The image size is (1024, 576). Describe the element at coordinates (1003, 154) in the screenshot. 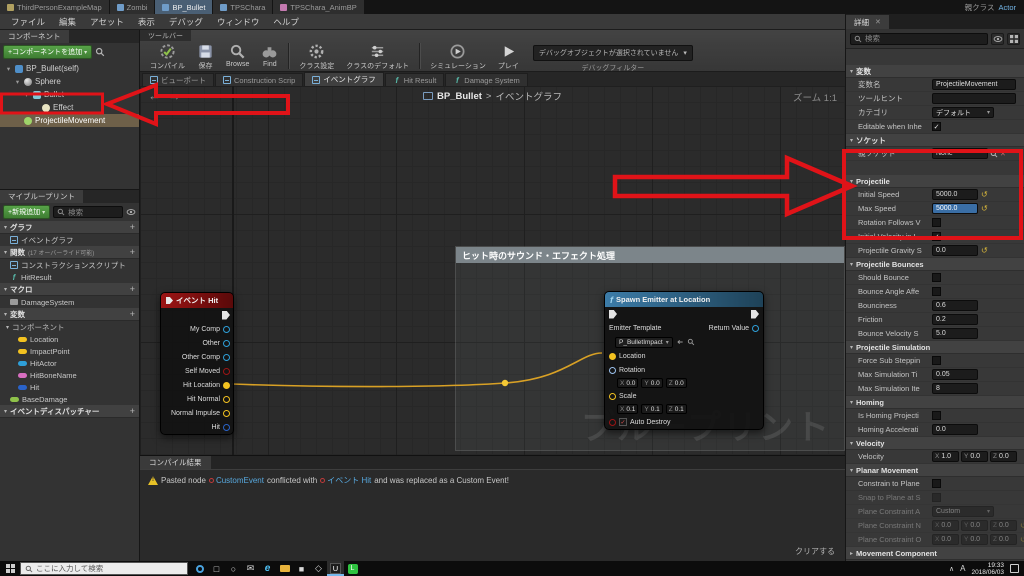

I see `clear-icon: ✕` at that location.